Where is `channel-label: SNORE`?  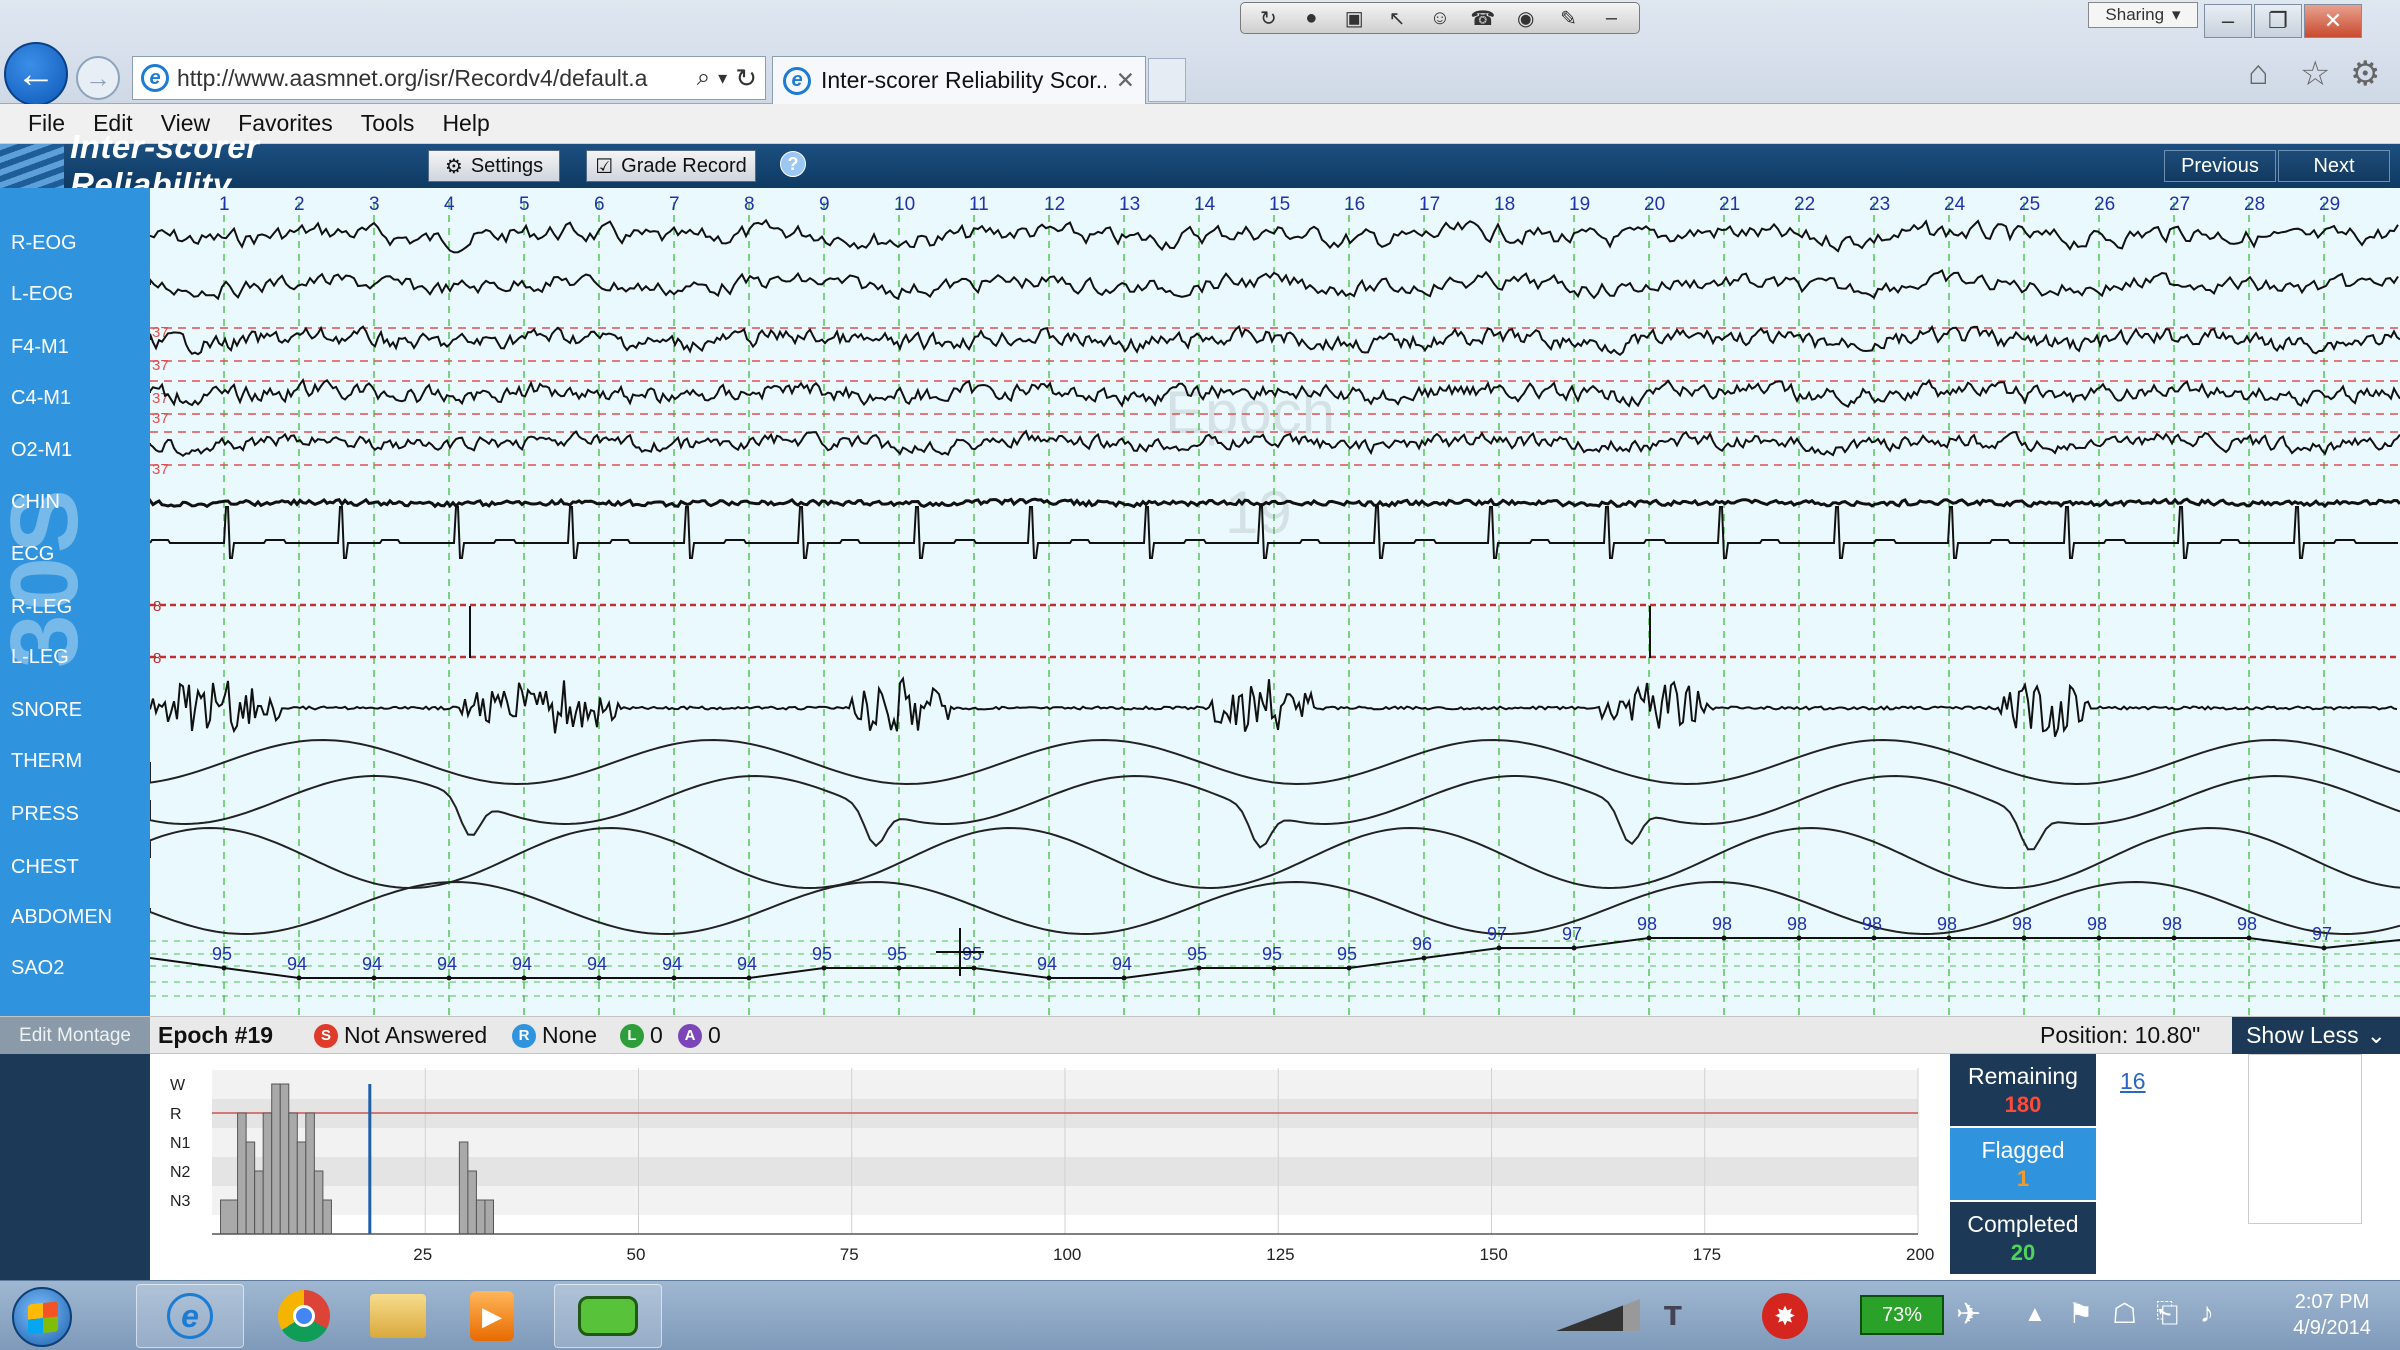
channel-label: SNORE is located at coordinates (46, 710).